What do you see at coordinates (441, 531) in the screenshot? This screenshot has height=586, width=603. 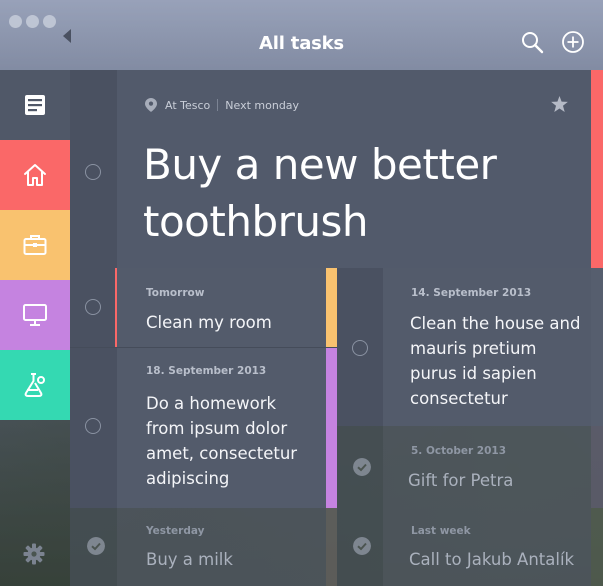 I see `task-date: Last week` at bounding box center [441, 531].